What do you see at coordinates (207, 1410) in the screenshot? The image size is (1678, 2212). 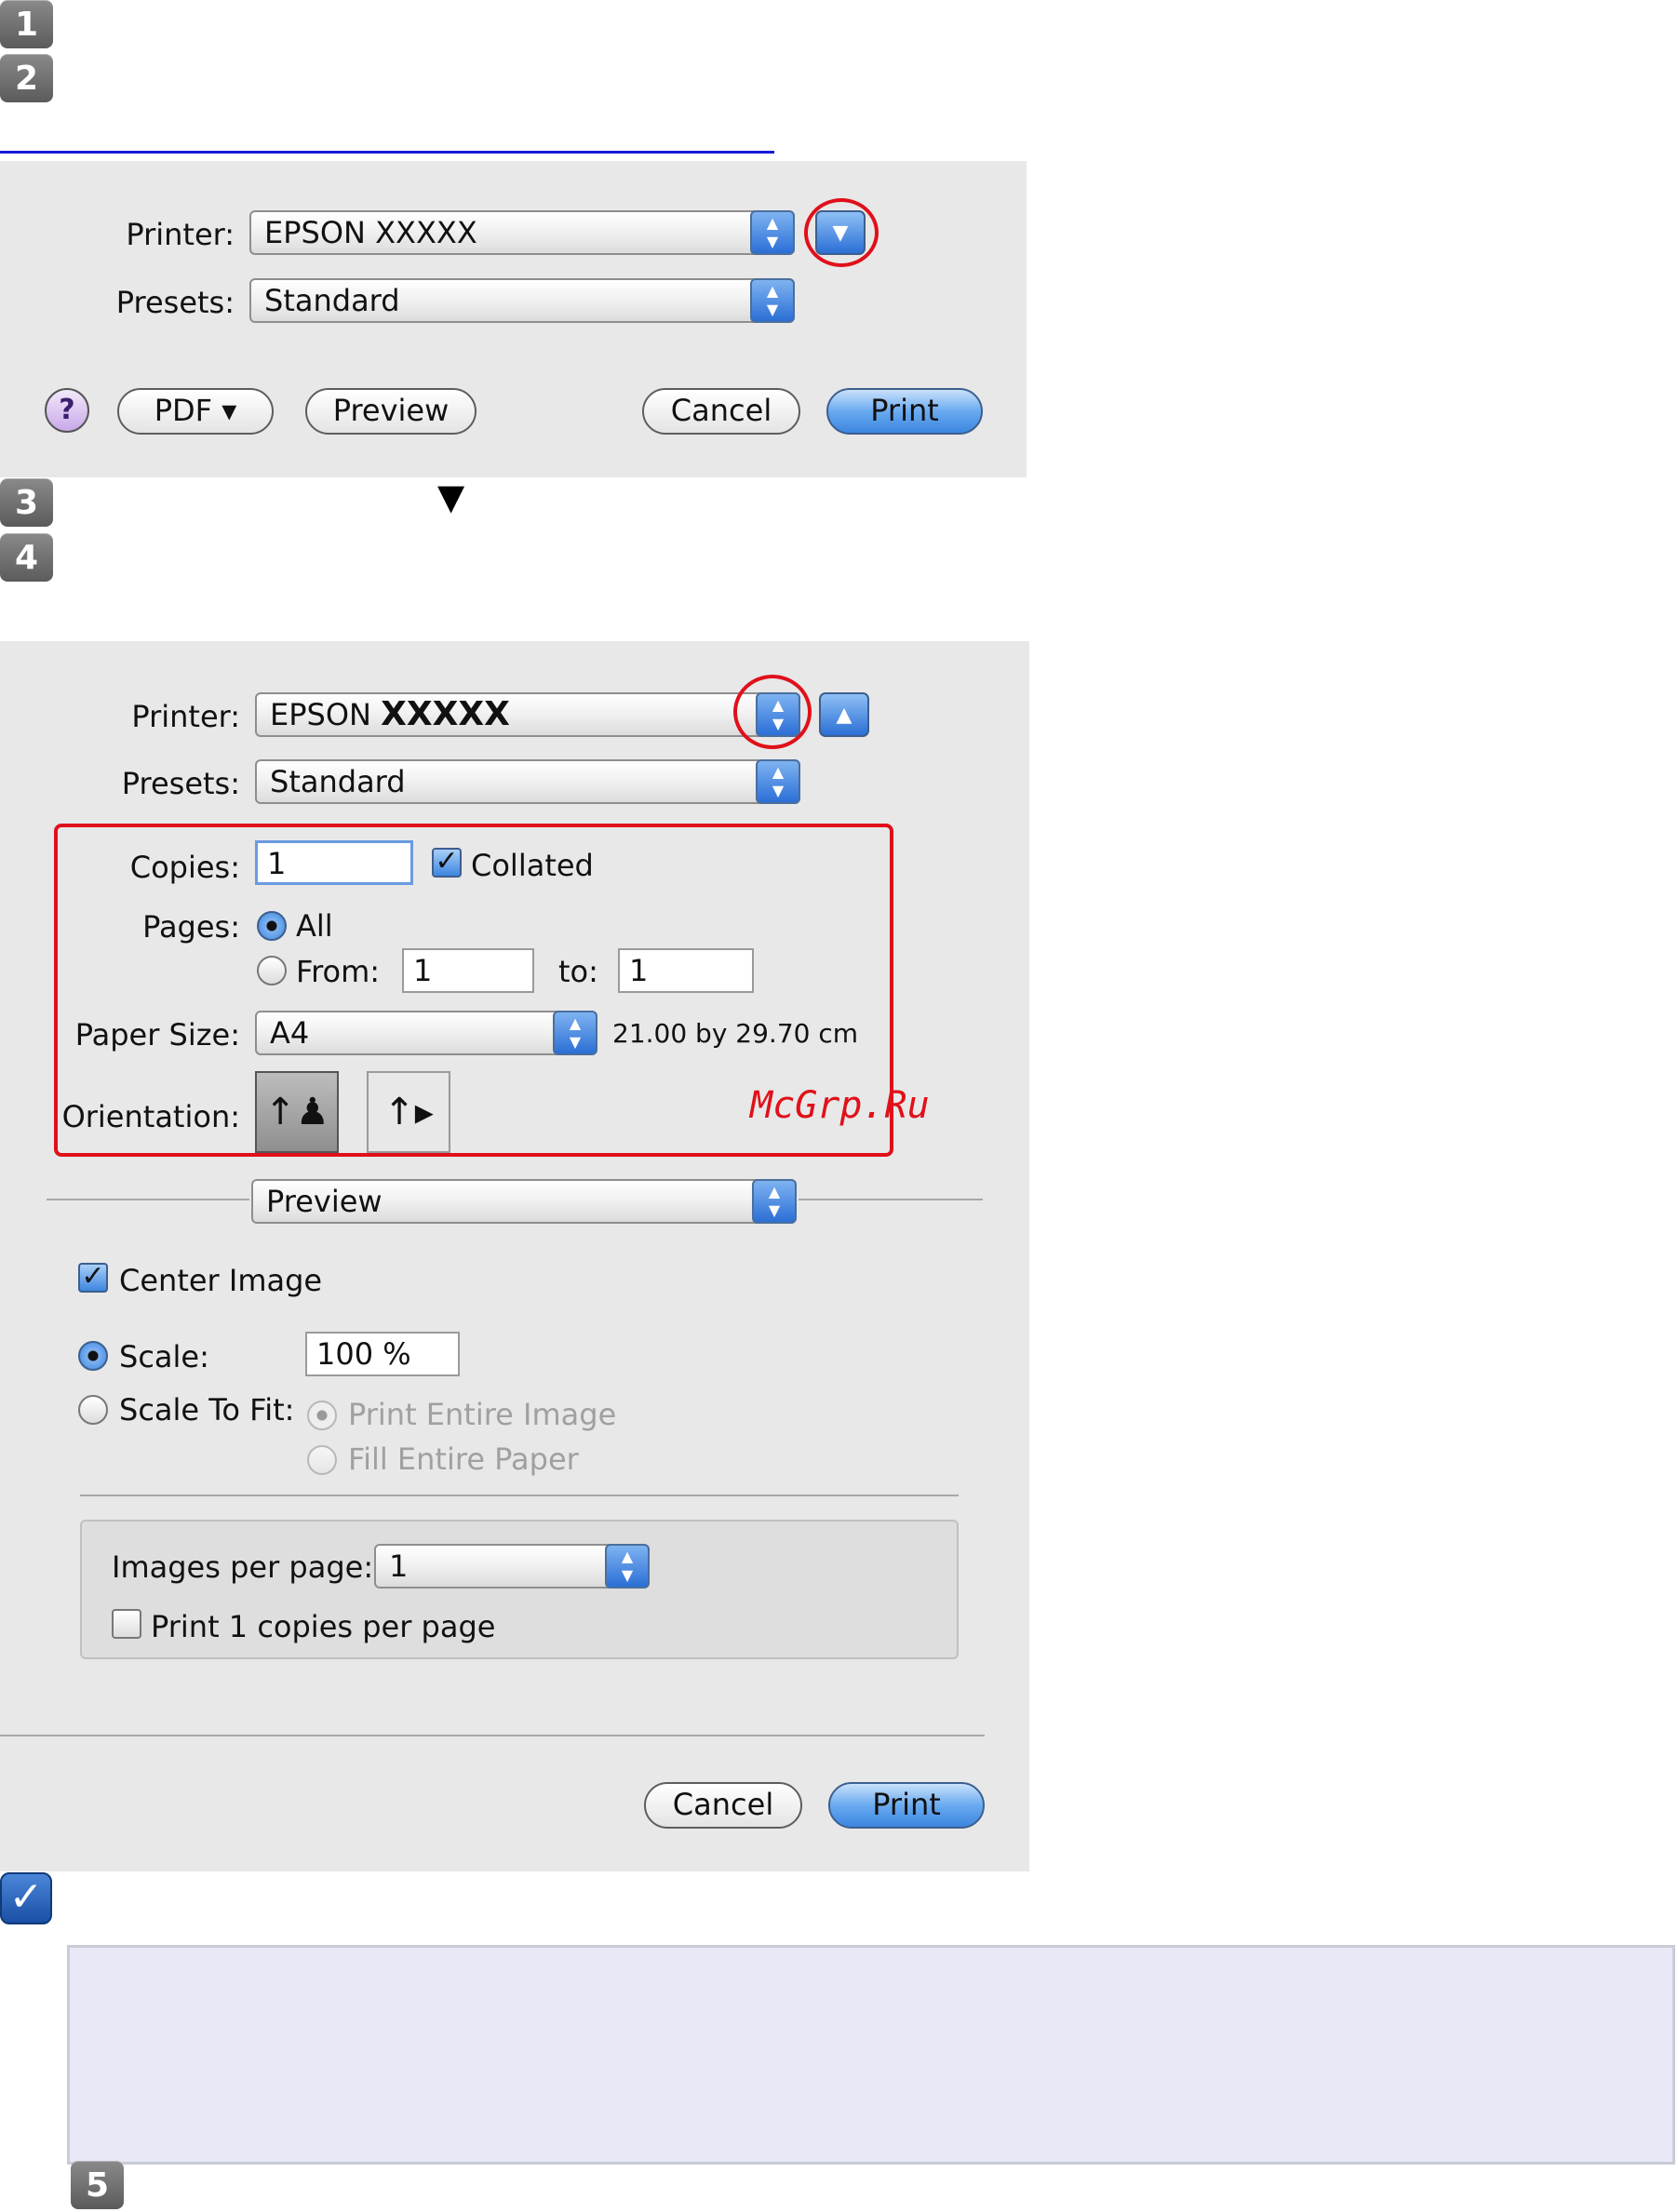 I see `scale-to-fit-label: Scale To Fit:` at bounding box center [207, 1410].